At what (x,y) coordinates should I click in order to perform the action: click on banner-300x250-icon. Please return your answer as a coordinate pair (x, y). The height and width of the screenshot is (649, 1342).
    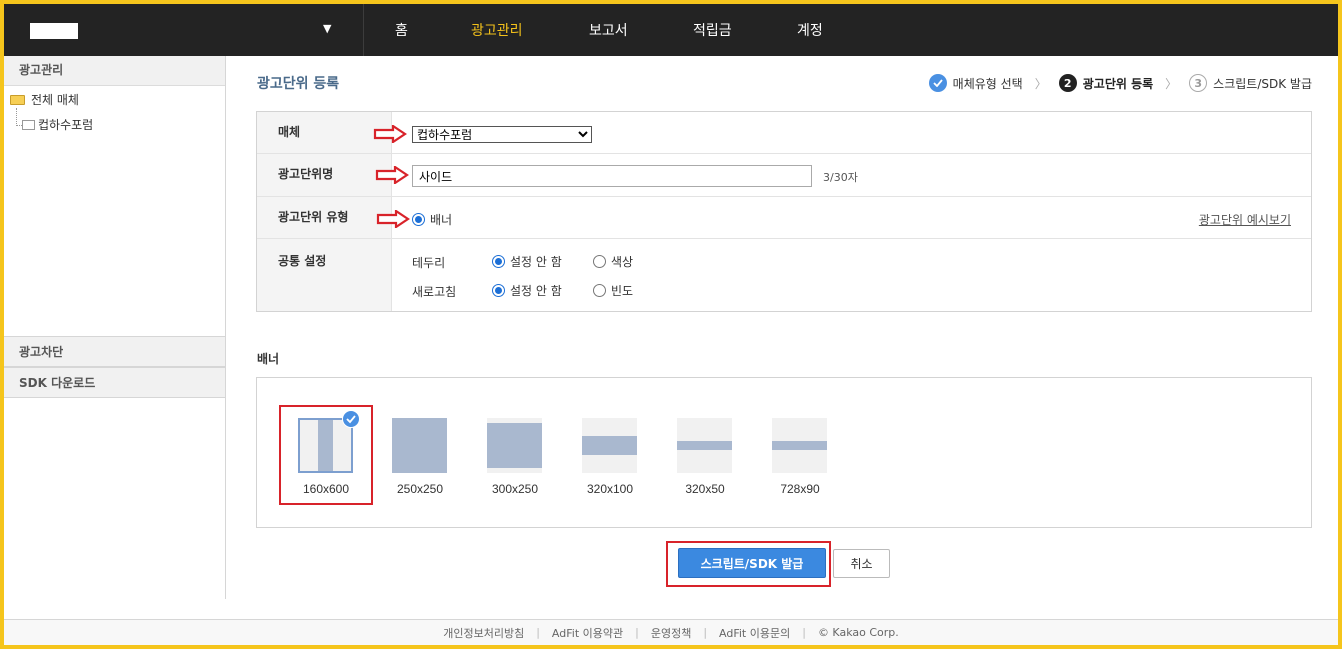
    Looking at the image, I should click on (514, 445).